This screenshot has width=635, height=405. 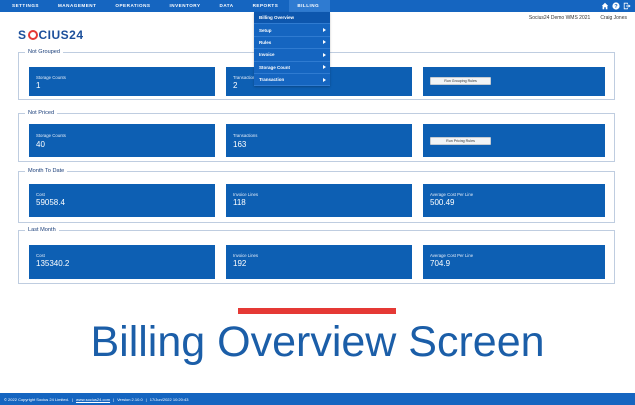 I want to click on tile-value: 135340.2, so click(x=53, y=263).